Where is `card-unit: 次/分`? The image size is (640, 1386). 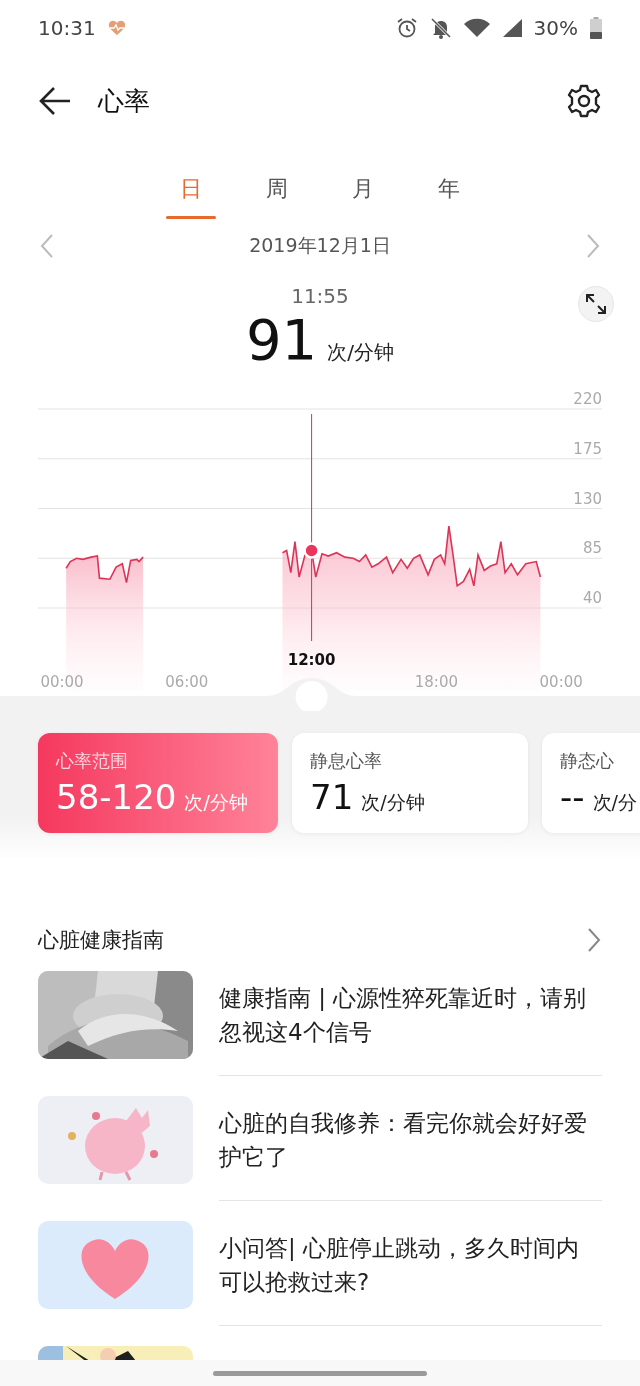
card-unit: 次/分 is located at coordinates (614, 802).